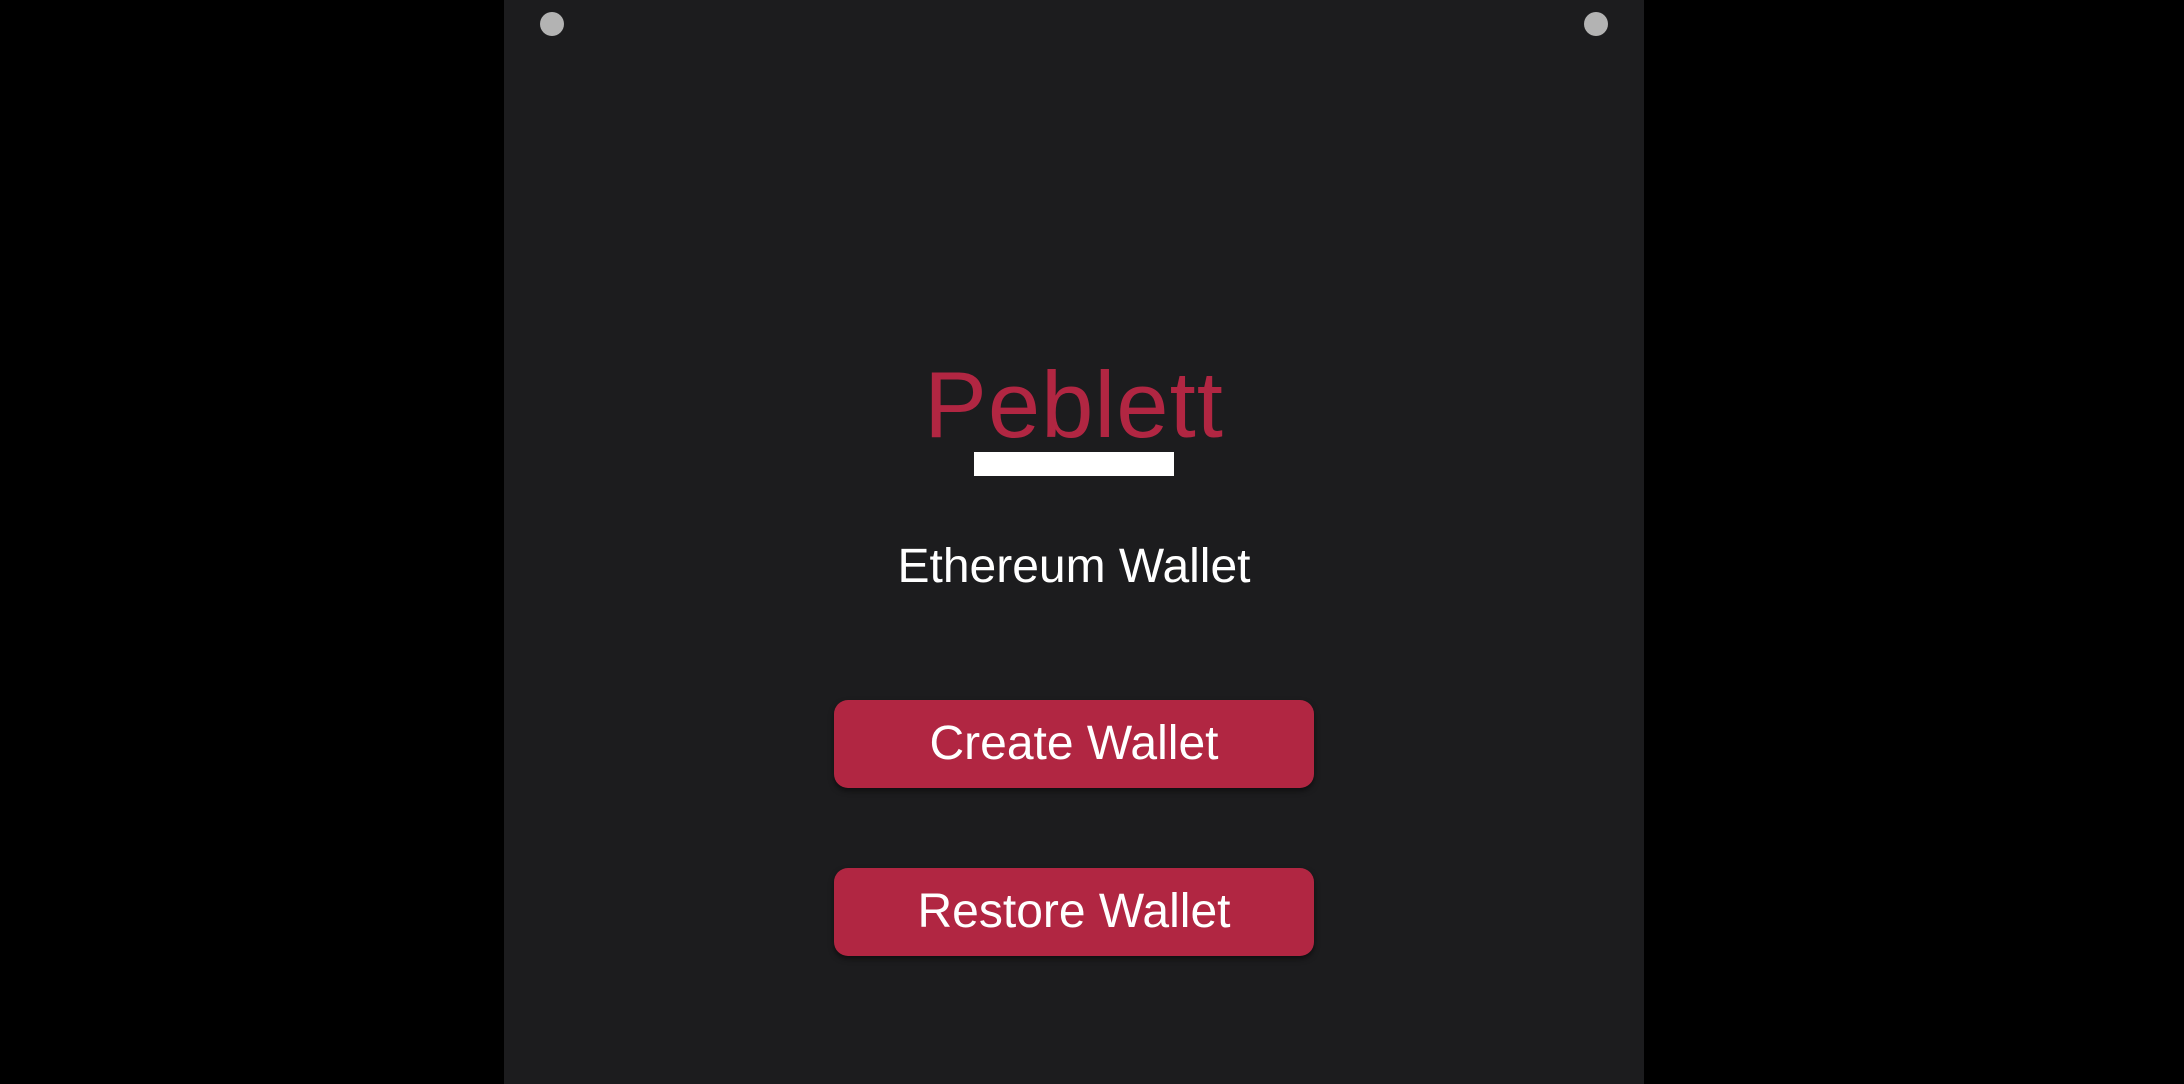 This screenshot has height=1084, width=2184. I want to click on brand-underline, so click(1074, 464).